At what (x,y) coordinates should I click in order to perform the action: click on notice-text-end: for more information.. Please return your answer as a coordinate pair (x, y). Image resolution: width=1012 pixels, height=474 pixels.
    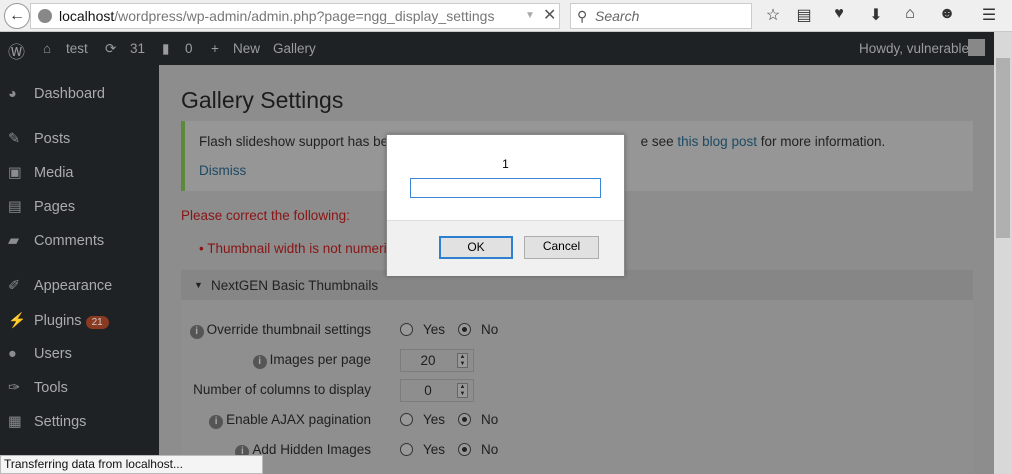
    Looking at the image, I should click on (821, 141).